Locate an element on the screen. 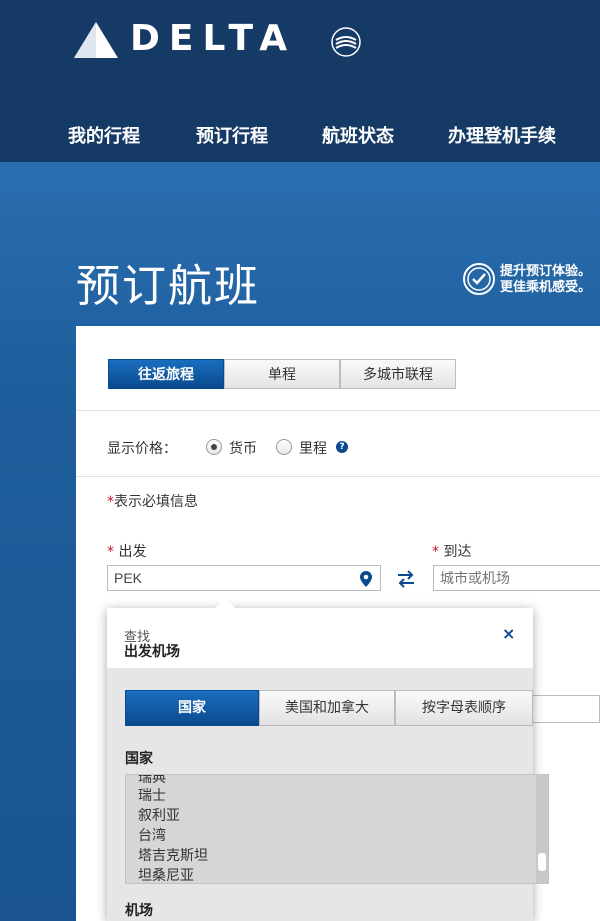 The height and width of the screenshot is (921, 600). skyteam-icon is located at coordinates (346, 42).